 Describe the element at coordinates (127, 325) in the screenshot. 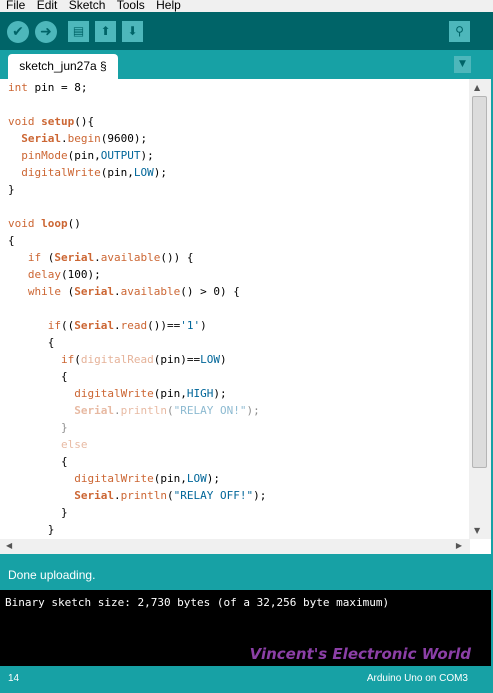

I see `code-line: if((Serial.read())=='1')` at that location.